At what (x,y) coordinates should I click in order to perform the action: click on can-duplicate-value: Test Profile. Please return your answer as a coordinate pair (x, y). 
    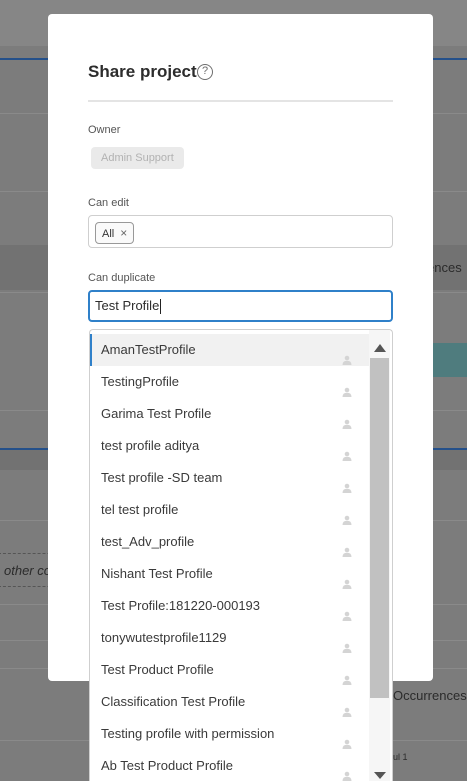
    Looking at the image, I should click on (127, 305).